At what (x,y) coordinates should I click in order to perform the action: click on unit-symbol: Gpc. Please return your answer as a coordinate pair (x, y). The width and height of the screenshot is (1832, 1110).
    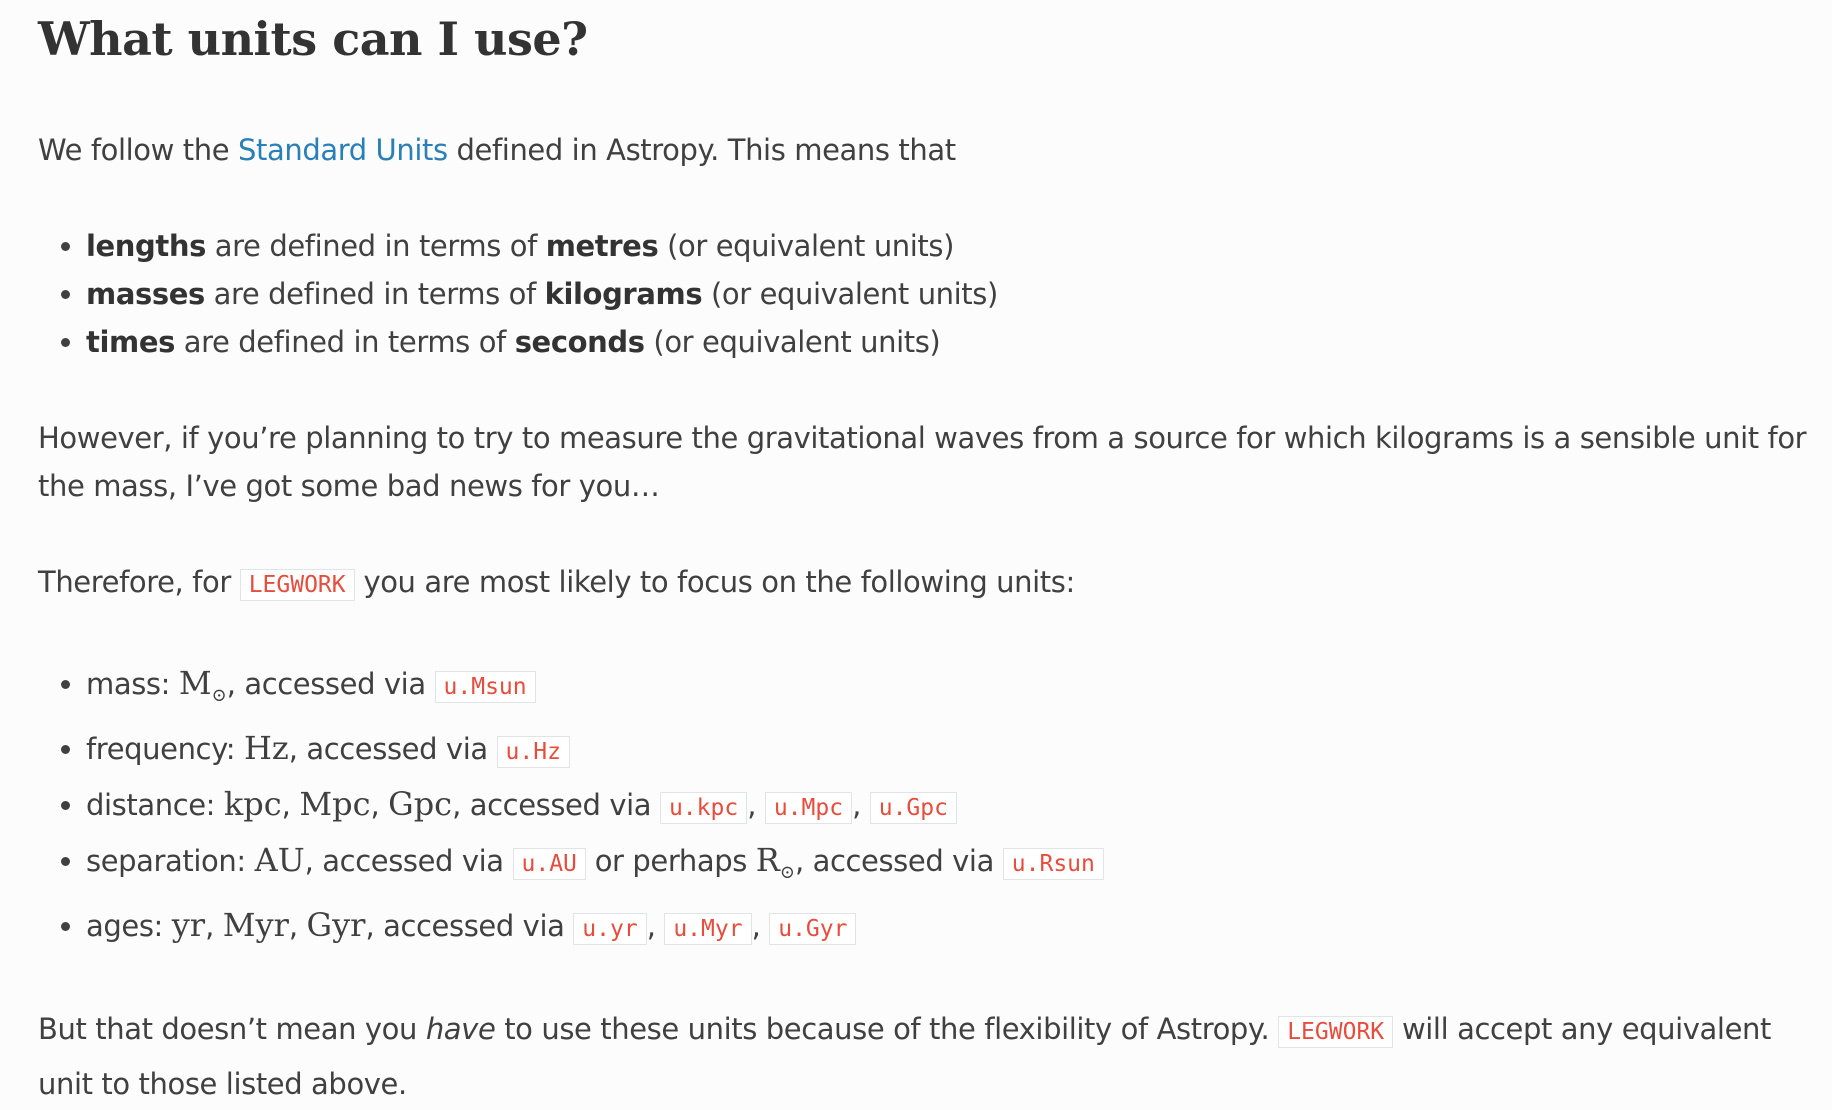
    Looking at the image, I should click on (420, 804).